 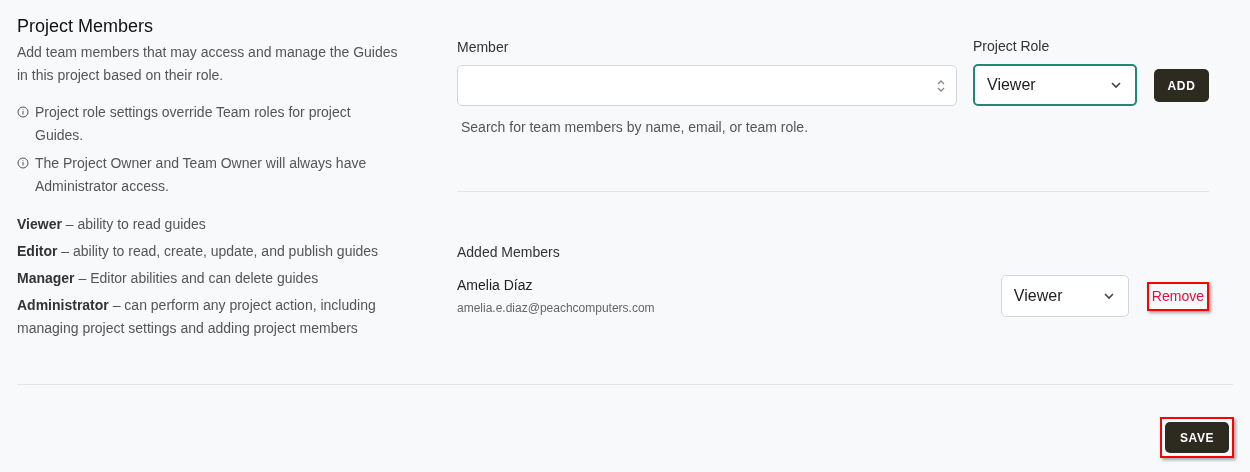 What do you see at coordinates (495, 285) in the screenshot?
I see `member-name: Amelia Díaz` at bounding box center [495, 285].